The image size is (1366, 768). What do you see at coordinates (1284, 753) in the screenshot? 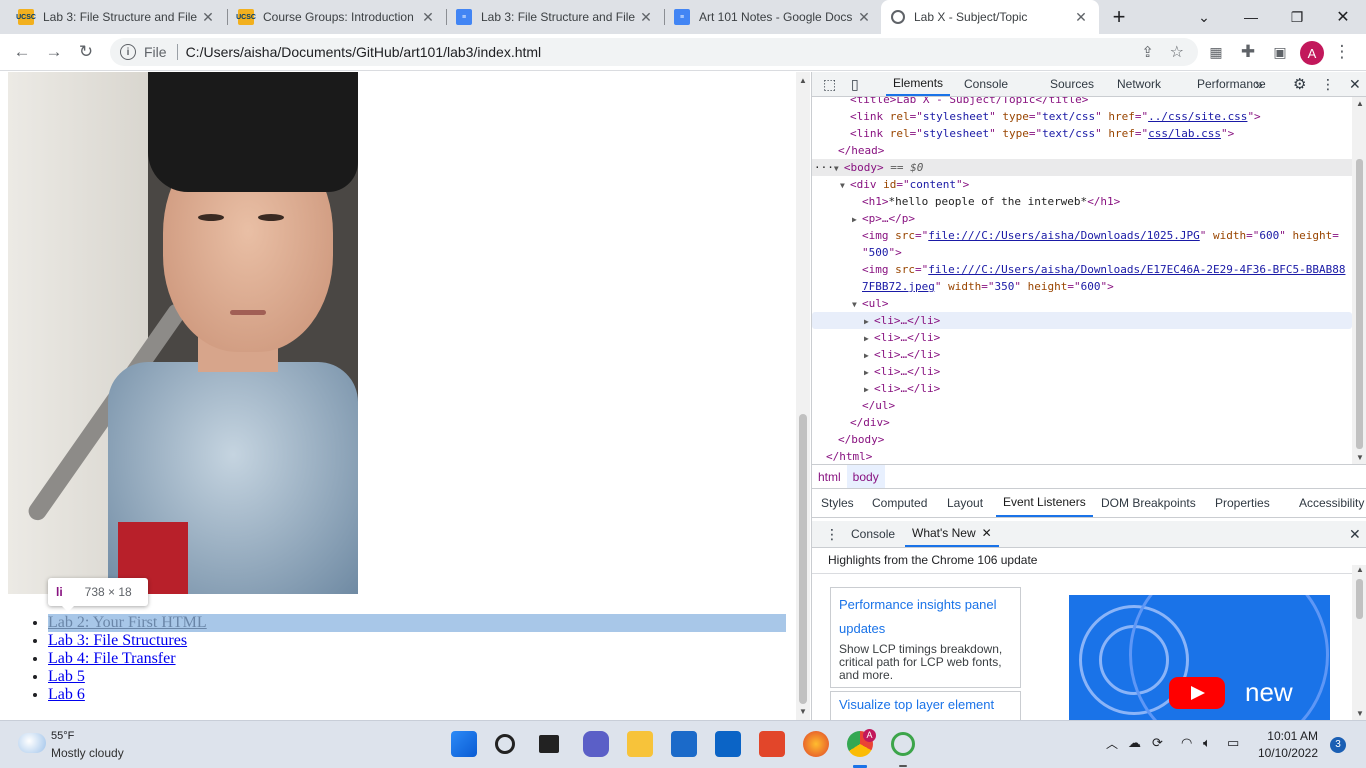
I see `clock-date: 10/10/2022` at bounding box center [1284, 753].